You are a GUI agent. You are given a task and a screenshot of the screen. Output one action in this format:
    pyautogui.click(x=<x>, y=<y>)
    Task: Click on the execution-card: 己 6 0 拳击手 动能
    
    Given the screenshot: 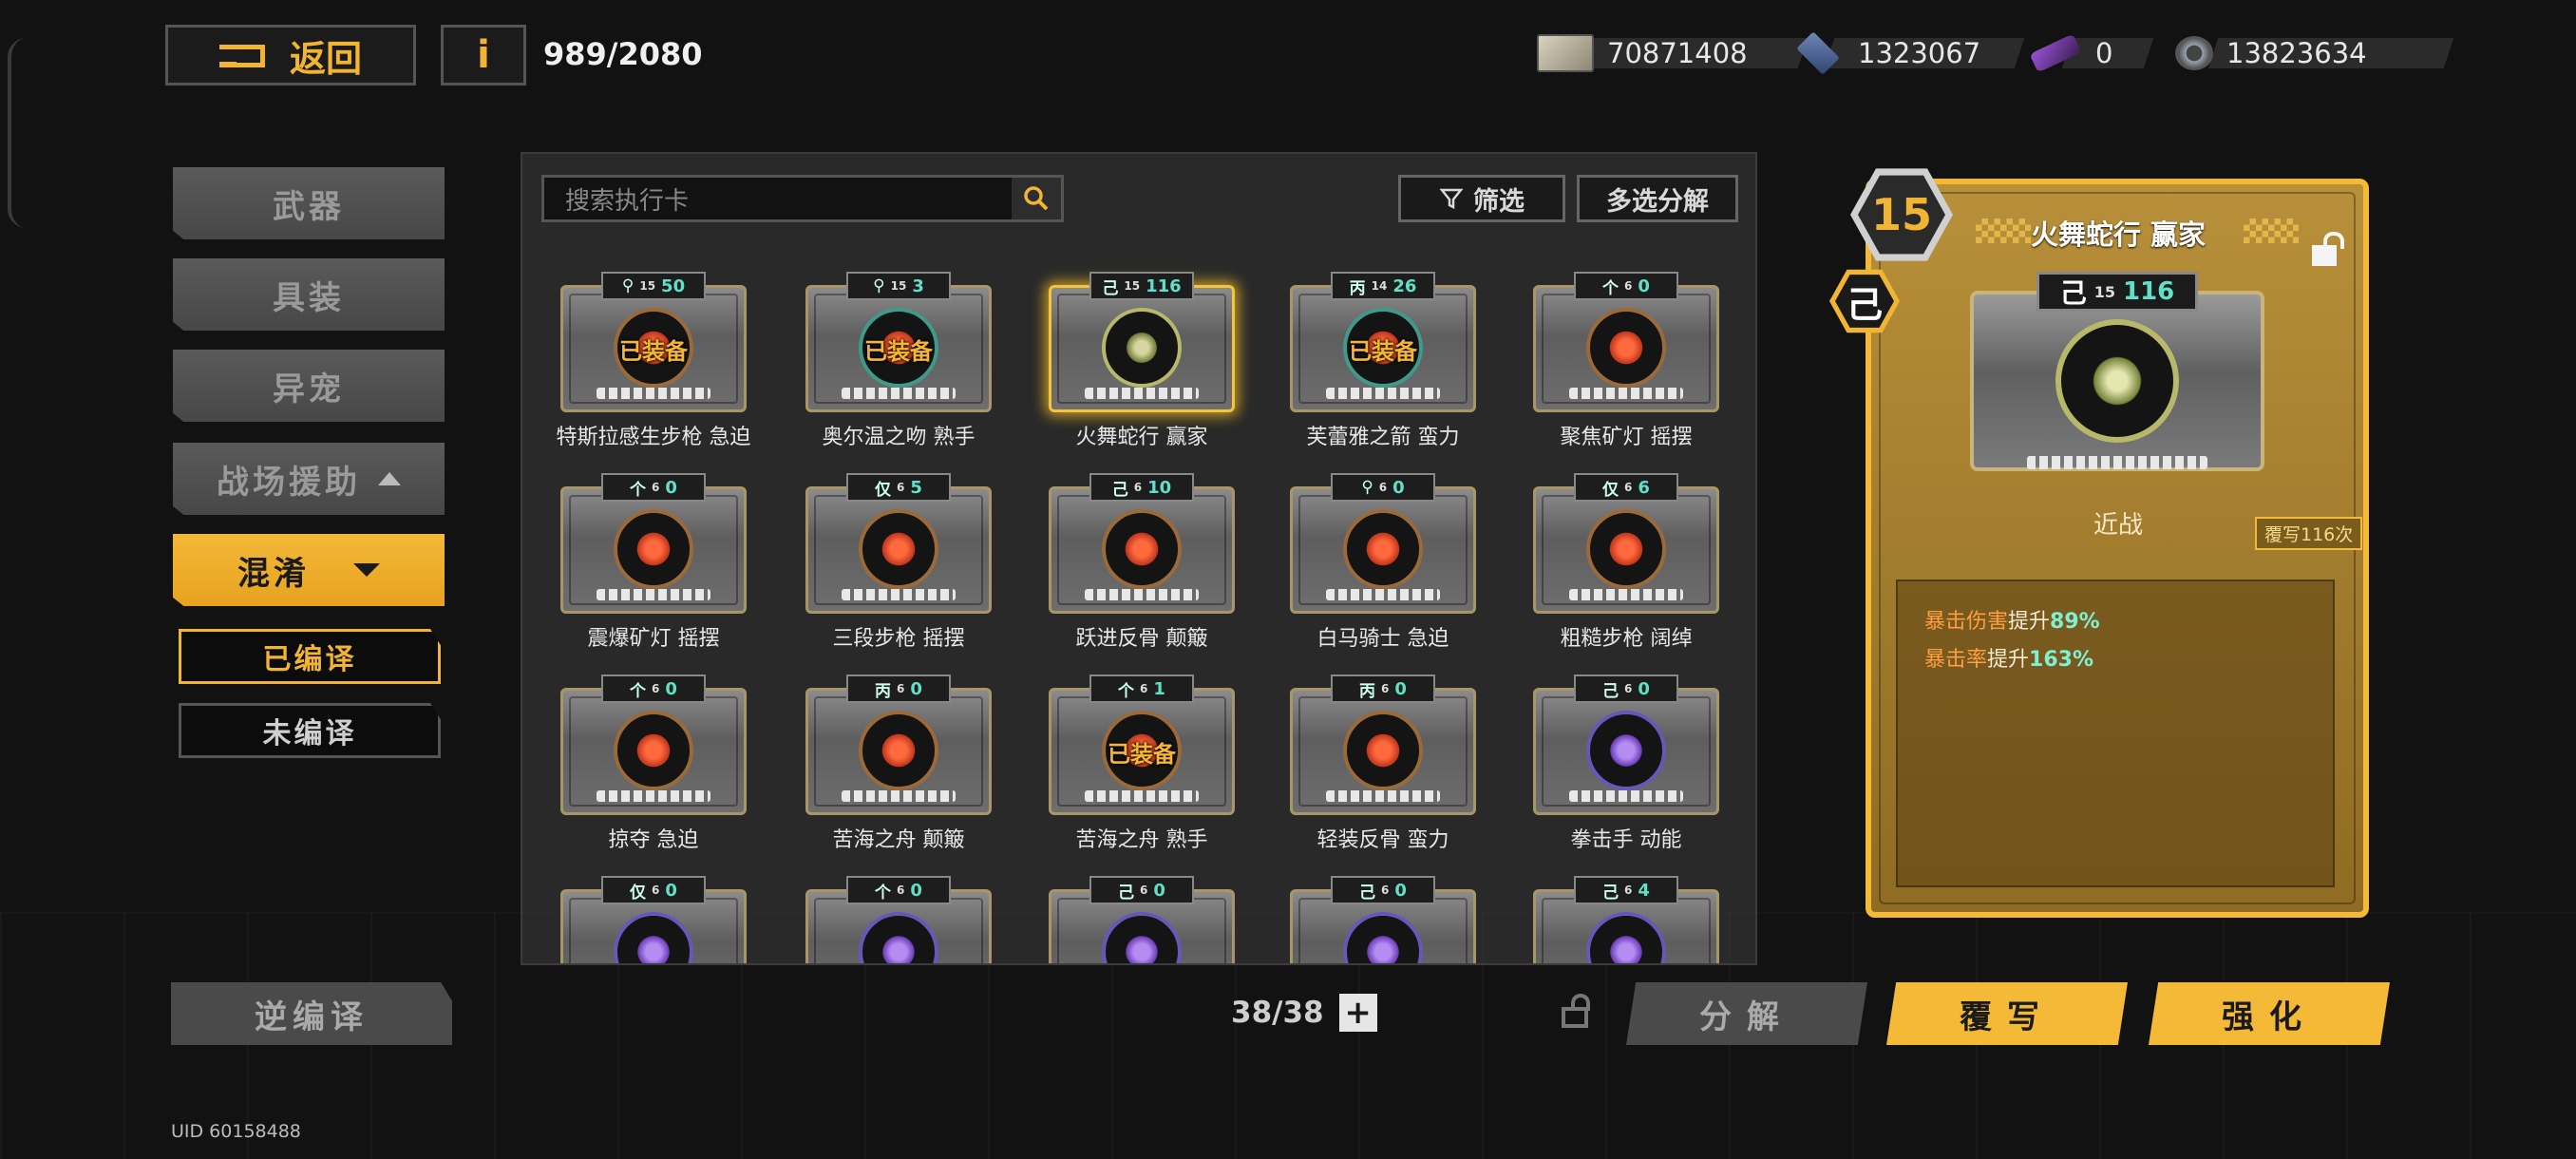 What is the action you would take?
    pyautogui.click(x=1626, y=764)
    